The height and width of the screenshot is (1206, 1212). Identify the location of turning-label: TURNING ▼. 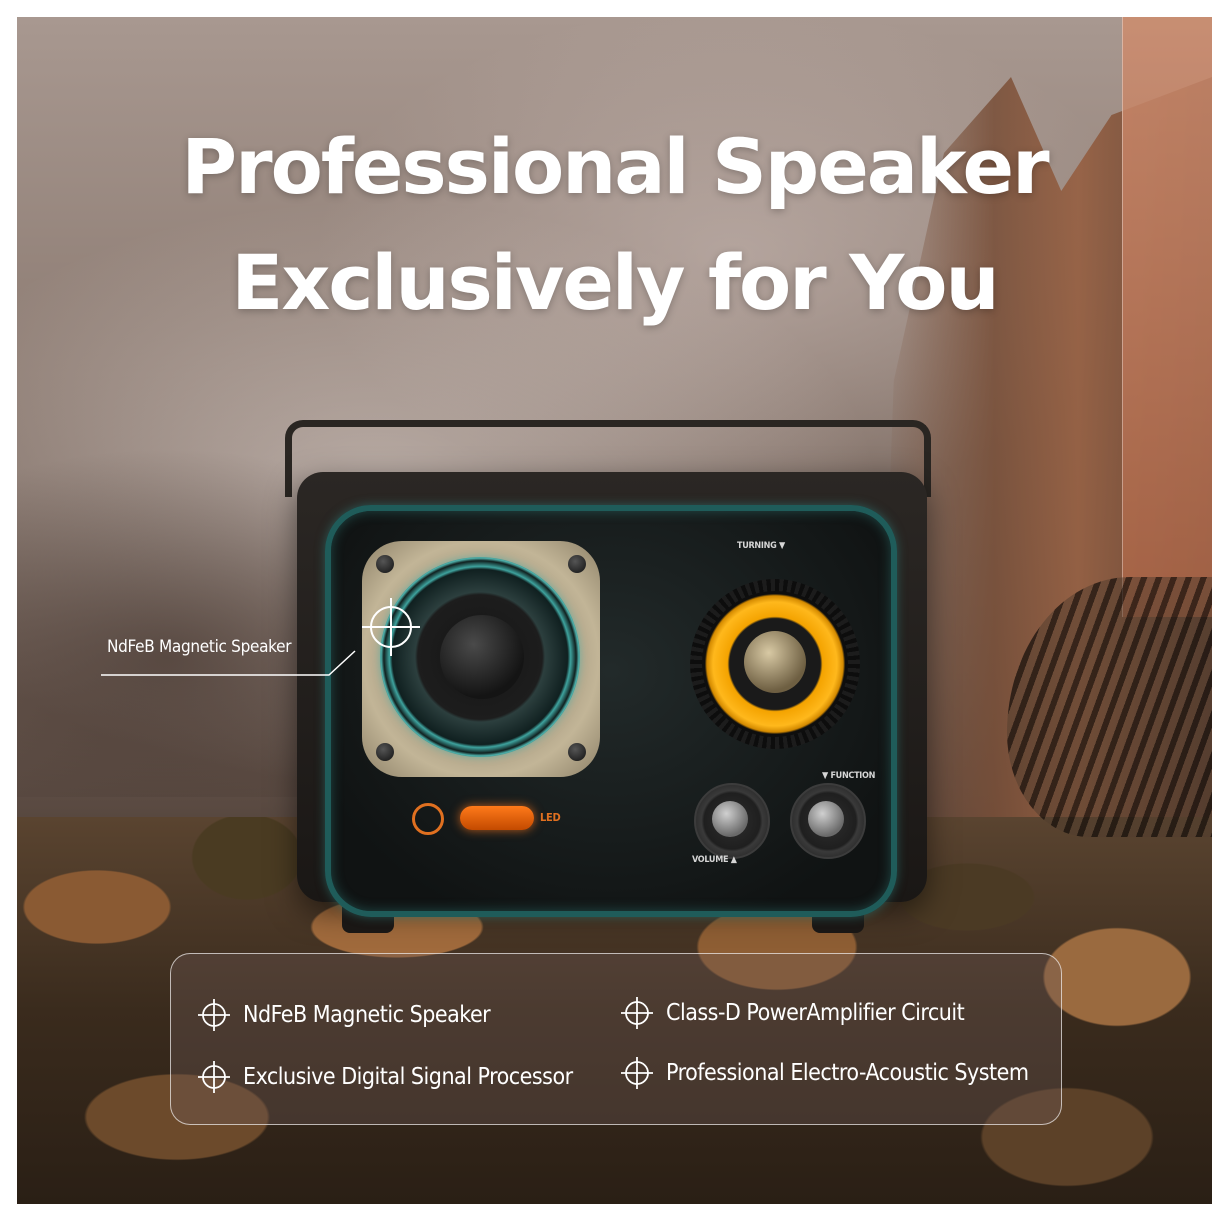
(761, 546).